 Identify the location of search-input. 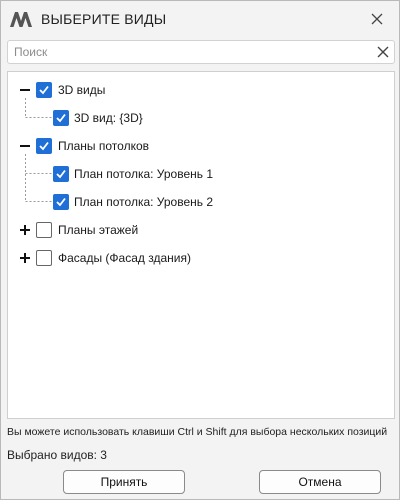
(189, 52).